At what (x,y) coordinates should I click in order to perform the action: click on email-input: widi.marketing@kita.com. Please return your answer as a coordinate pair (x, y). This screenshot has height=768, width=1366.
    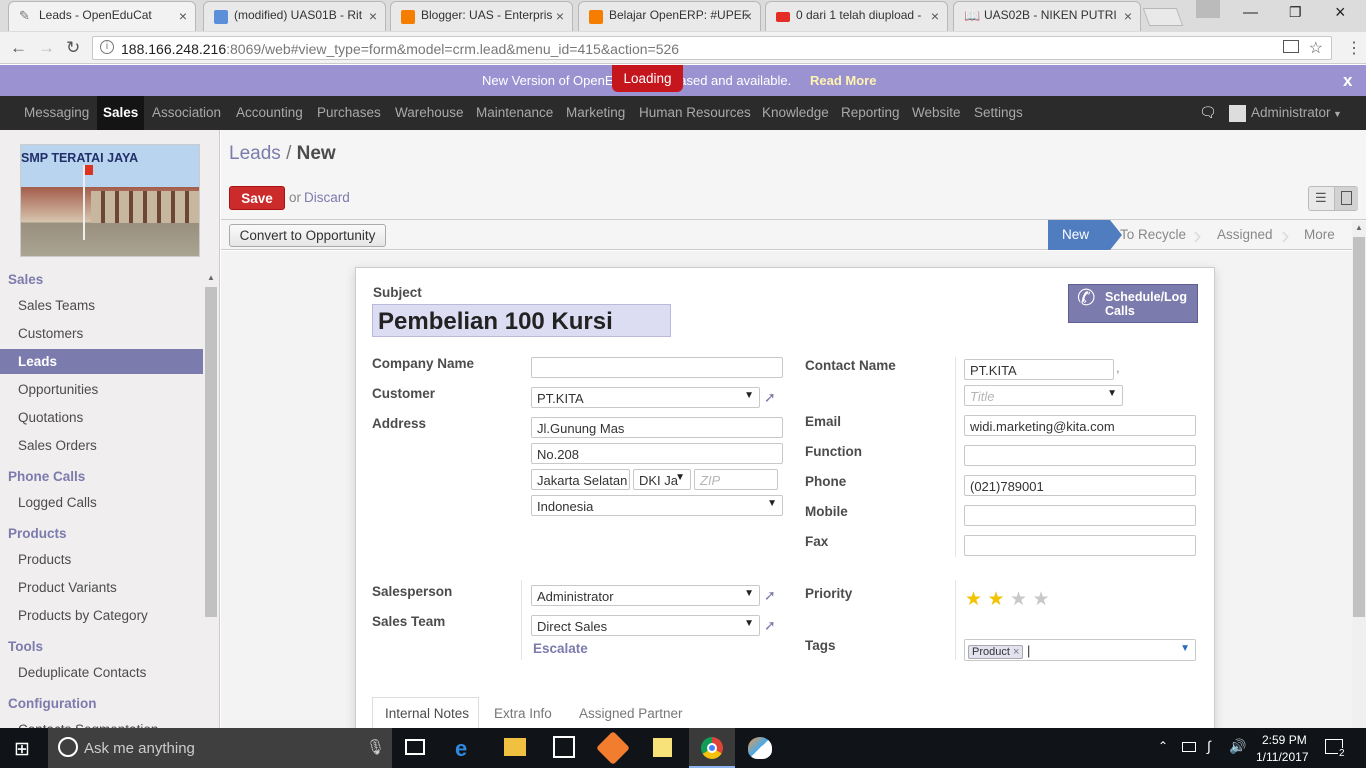
    Looking at the image, I should click on (1080, 425).